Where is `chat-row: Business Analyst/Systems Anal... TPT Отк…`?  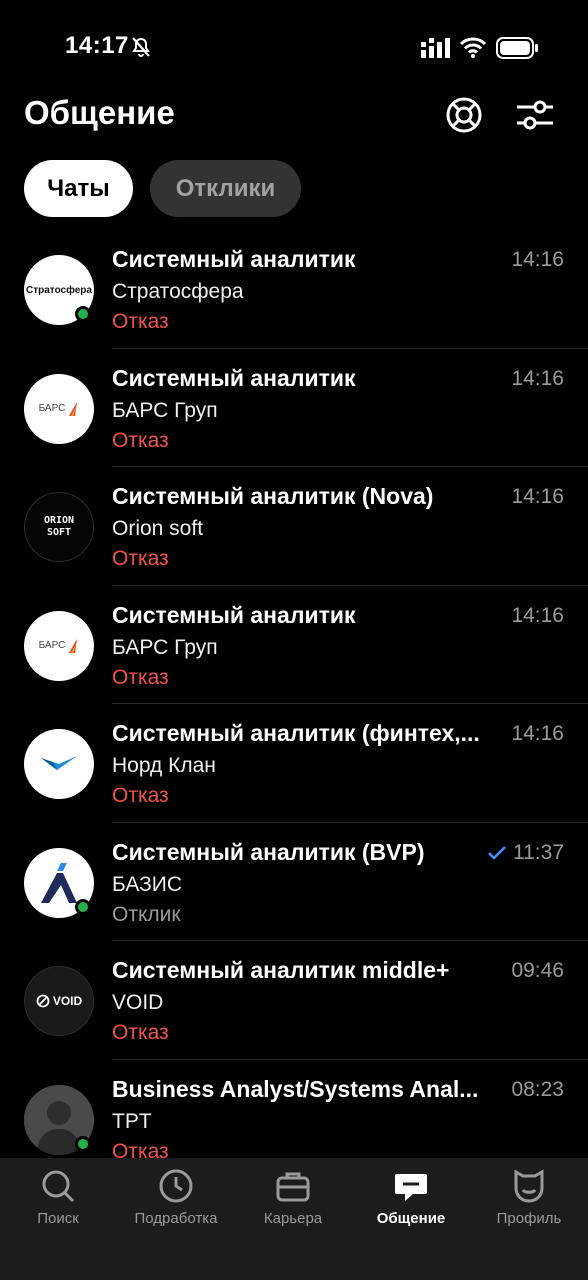
chat-row: Business Analyst/Systems Anal... TPT Отк… is located at coordinates (294, 1109).